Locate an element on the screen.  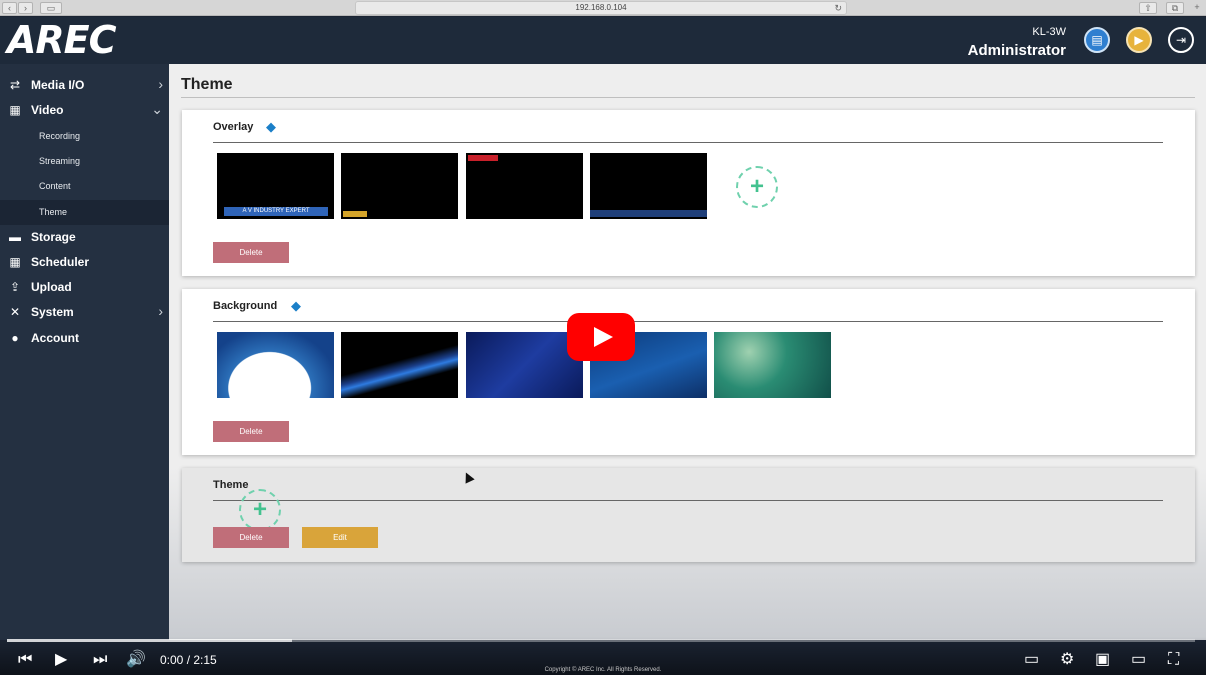
video-clapper-icon: ▤ is located at coordinates (1097, 40).